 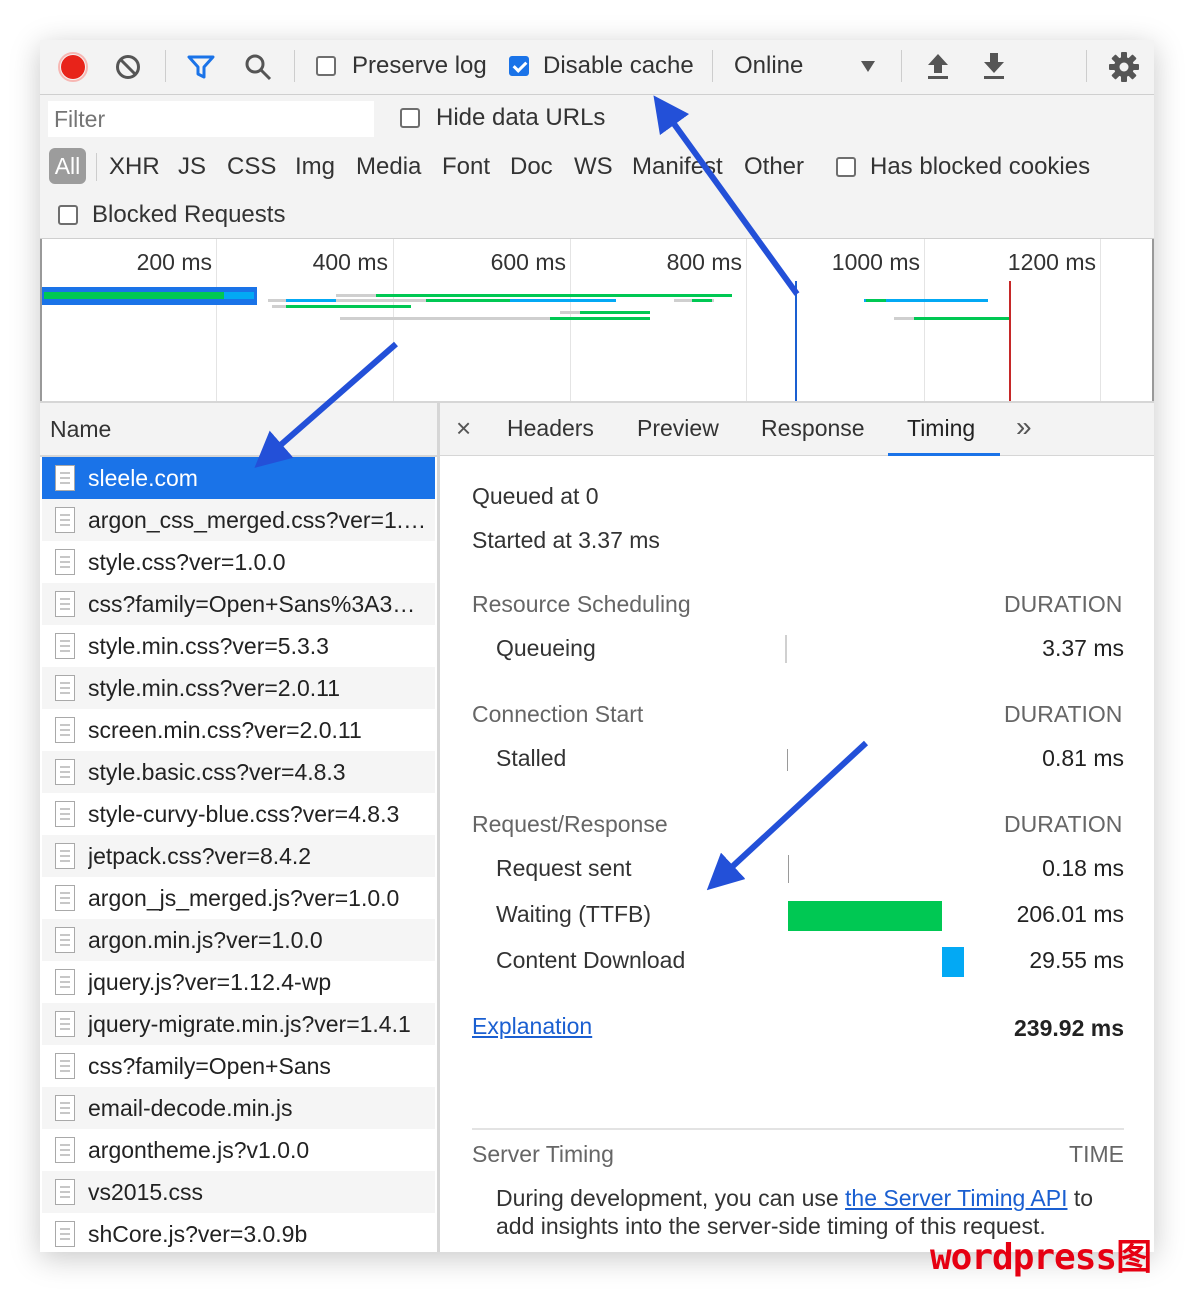 What do you see at coordinates (1041, 1257) in the screenshot?
I see `watermark-logo: wordpress图` at bounding box center [1041, 1257].